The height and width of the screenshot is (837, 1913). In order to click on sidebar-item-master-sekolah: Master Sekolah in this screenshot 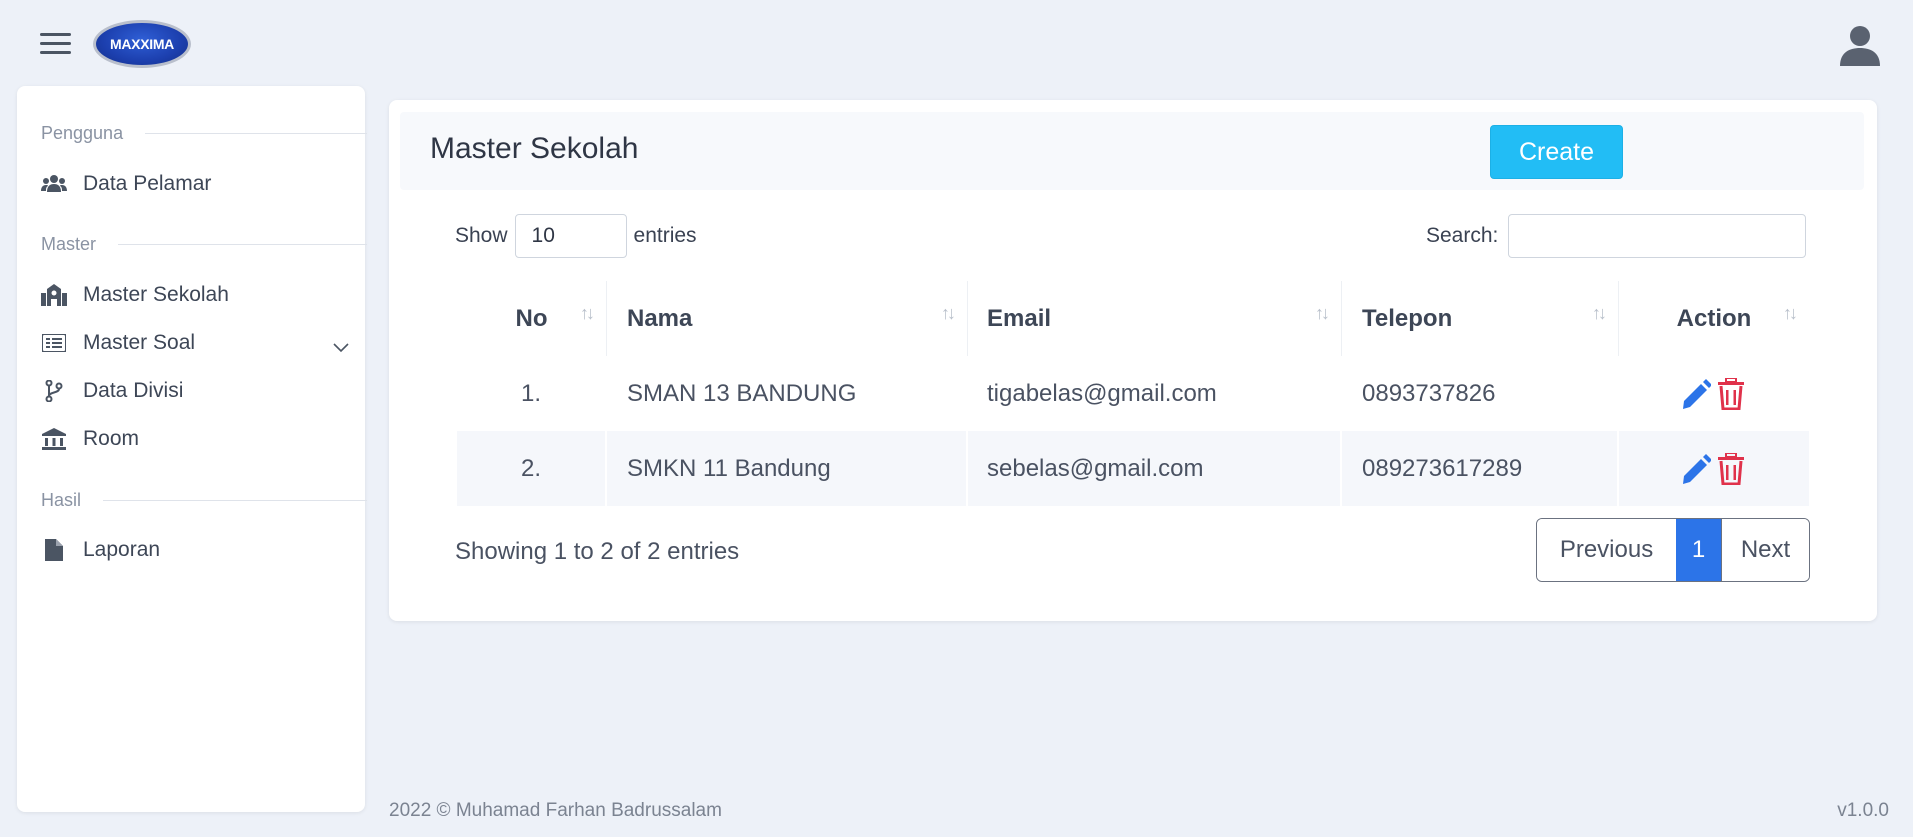, I will do `click(196, 295)`.